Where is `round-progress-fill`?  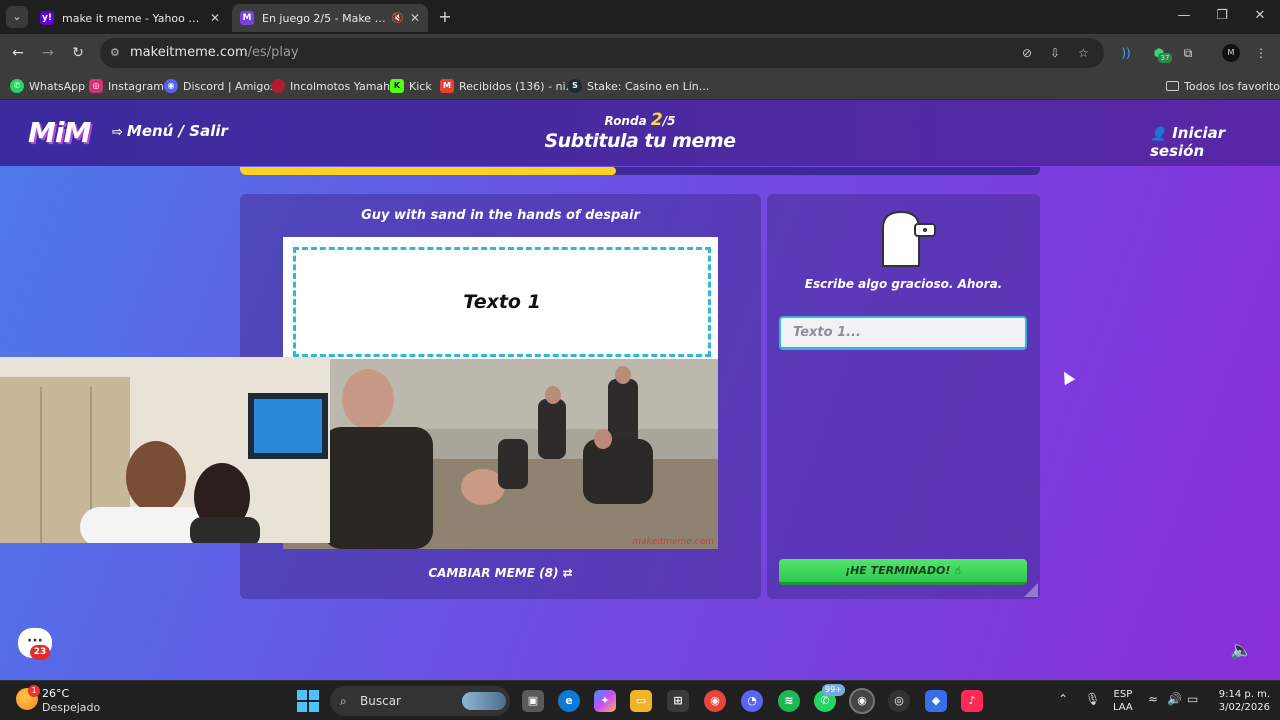
round-progress-fill is located at coordinates (428, 171).